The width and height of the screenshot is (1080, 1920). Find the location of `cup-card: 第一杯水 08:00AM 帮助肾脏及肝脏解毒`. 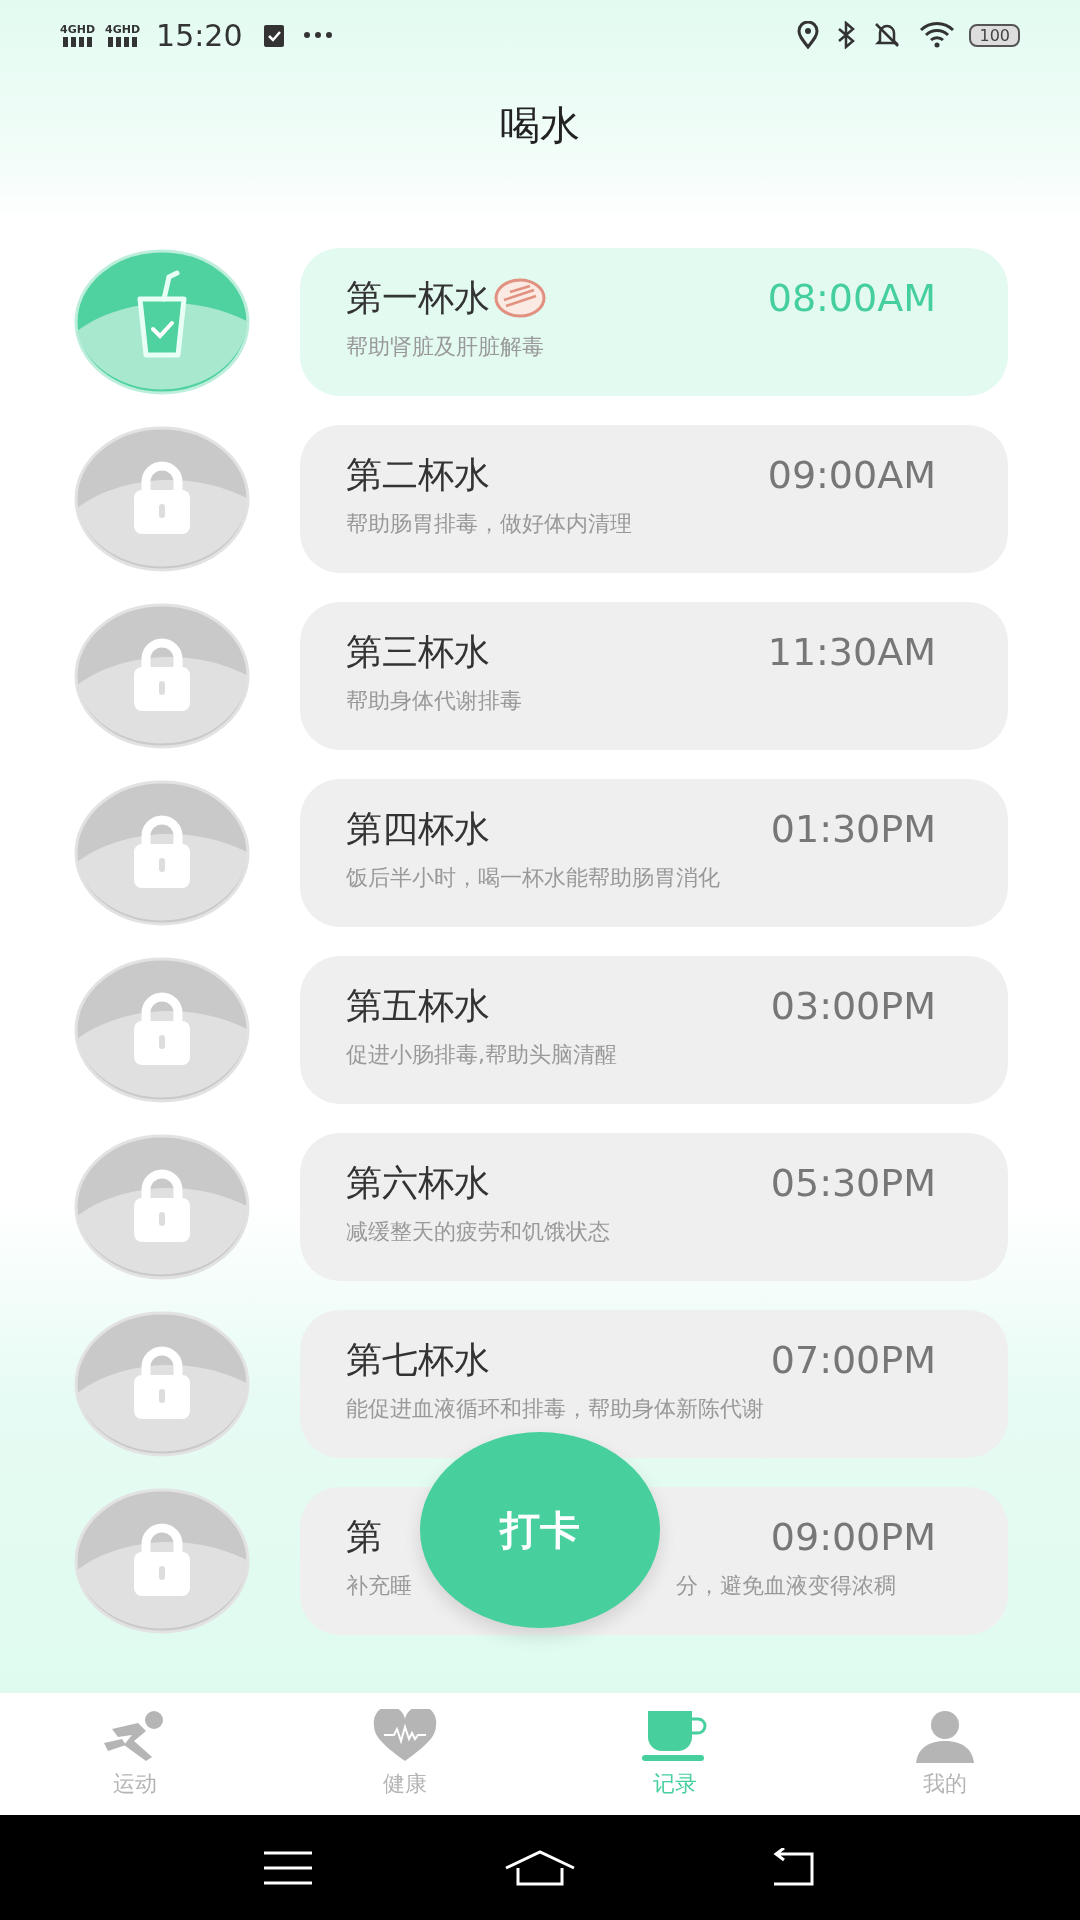

cup-card: 第一杯水 08:00AM 帮助肾脏及肝脏解毒 is located at coordinates (654, 322).